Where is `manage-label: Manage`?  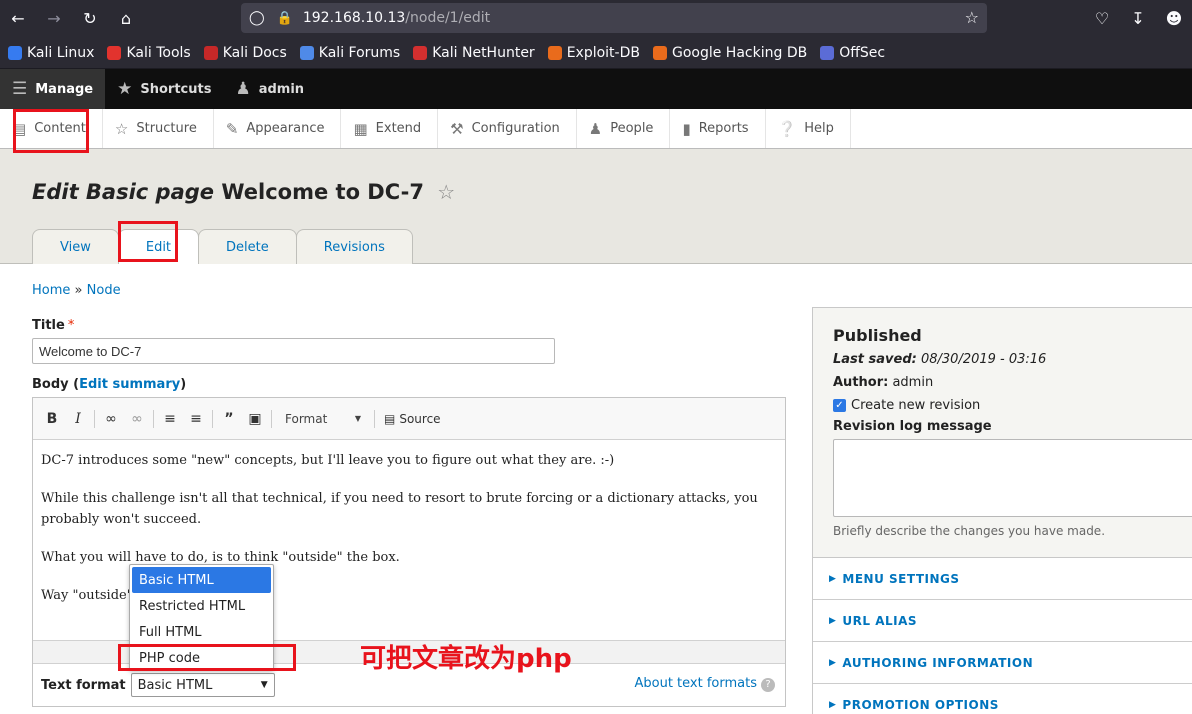
manage-label: Manage is located at coordinates (64, 89).